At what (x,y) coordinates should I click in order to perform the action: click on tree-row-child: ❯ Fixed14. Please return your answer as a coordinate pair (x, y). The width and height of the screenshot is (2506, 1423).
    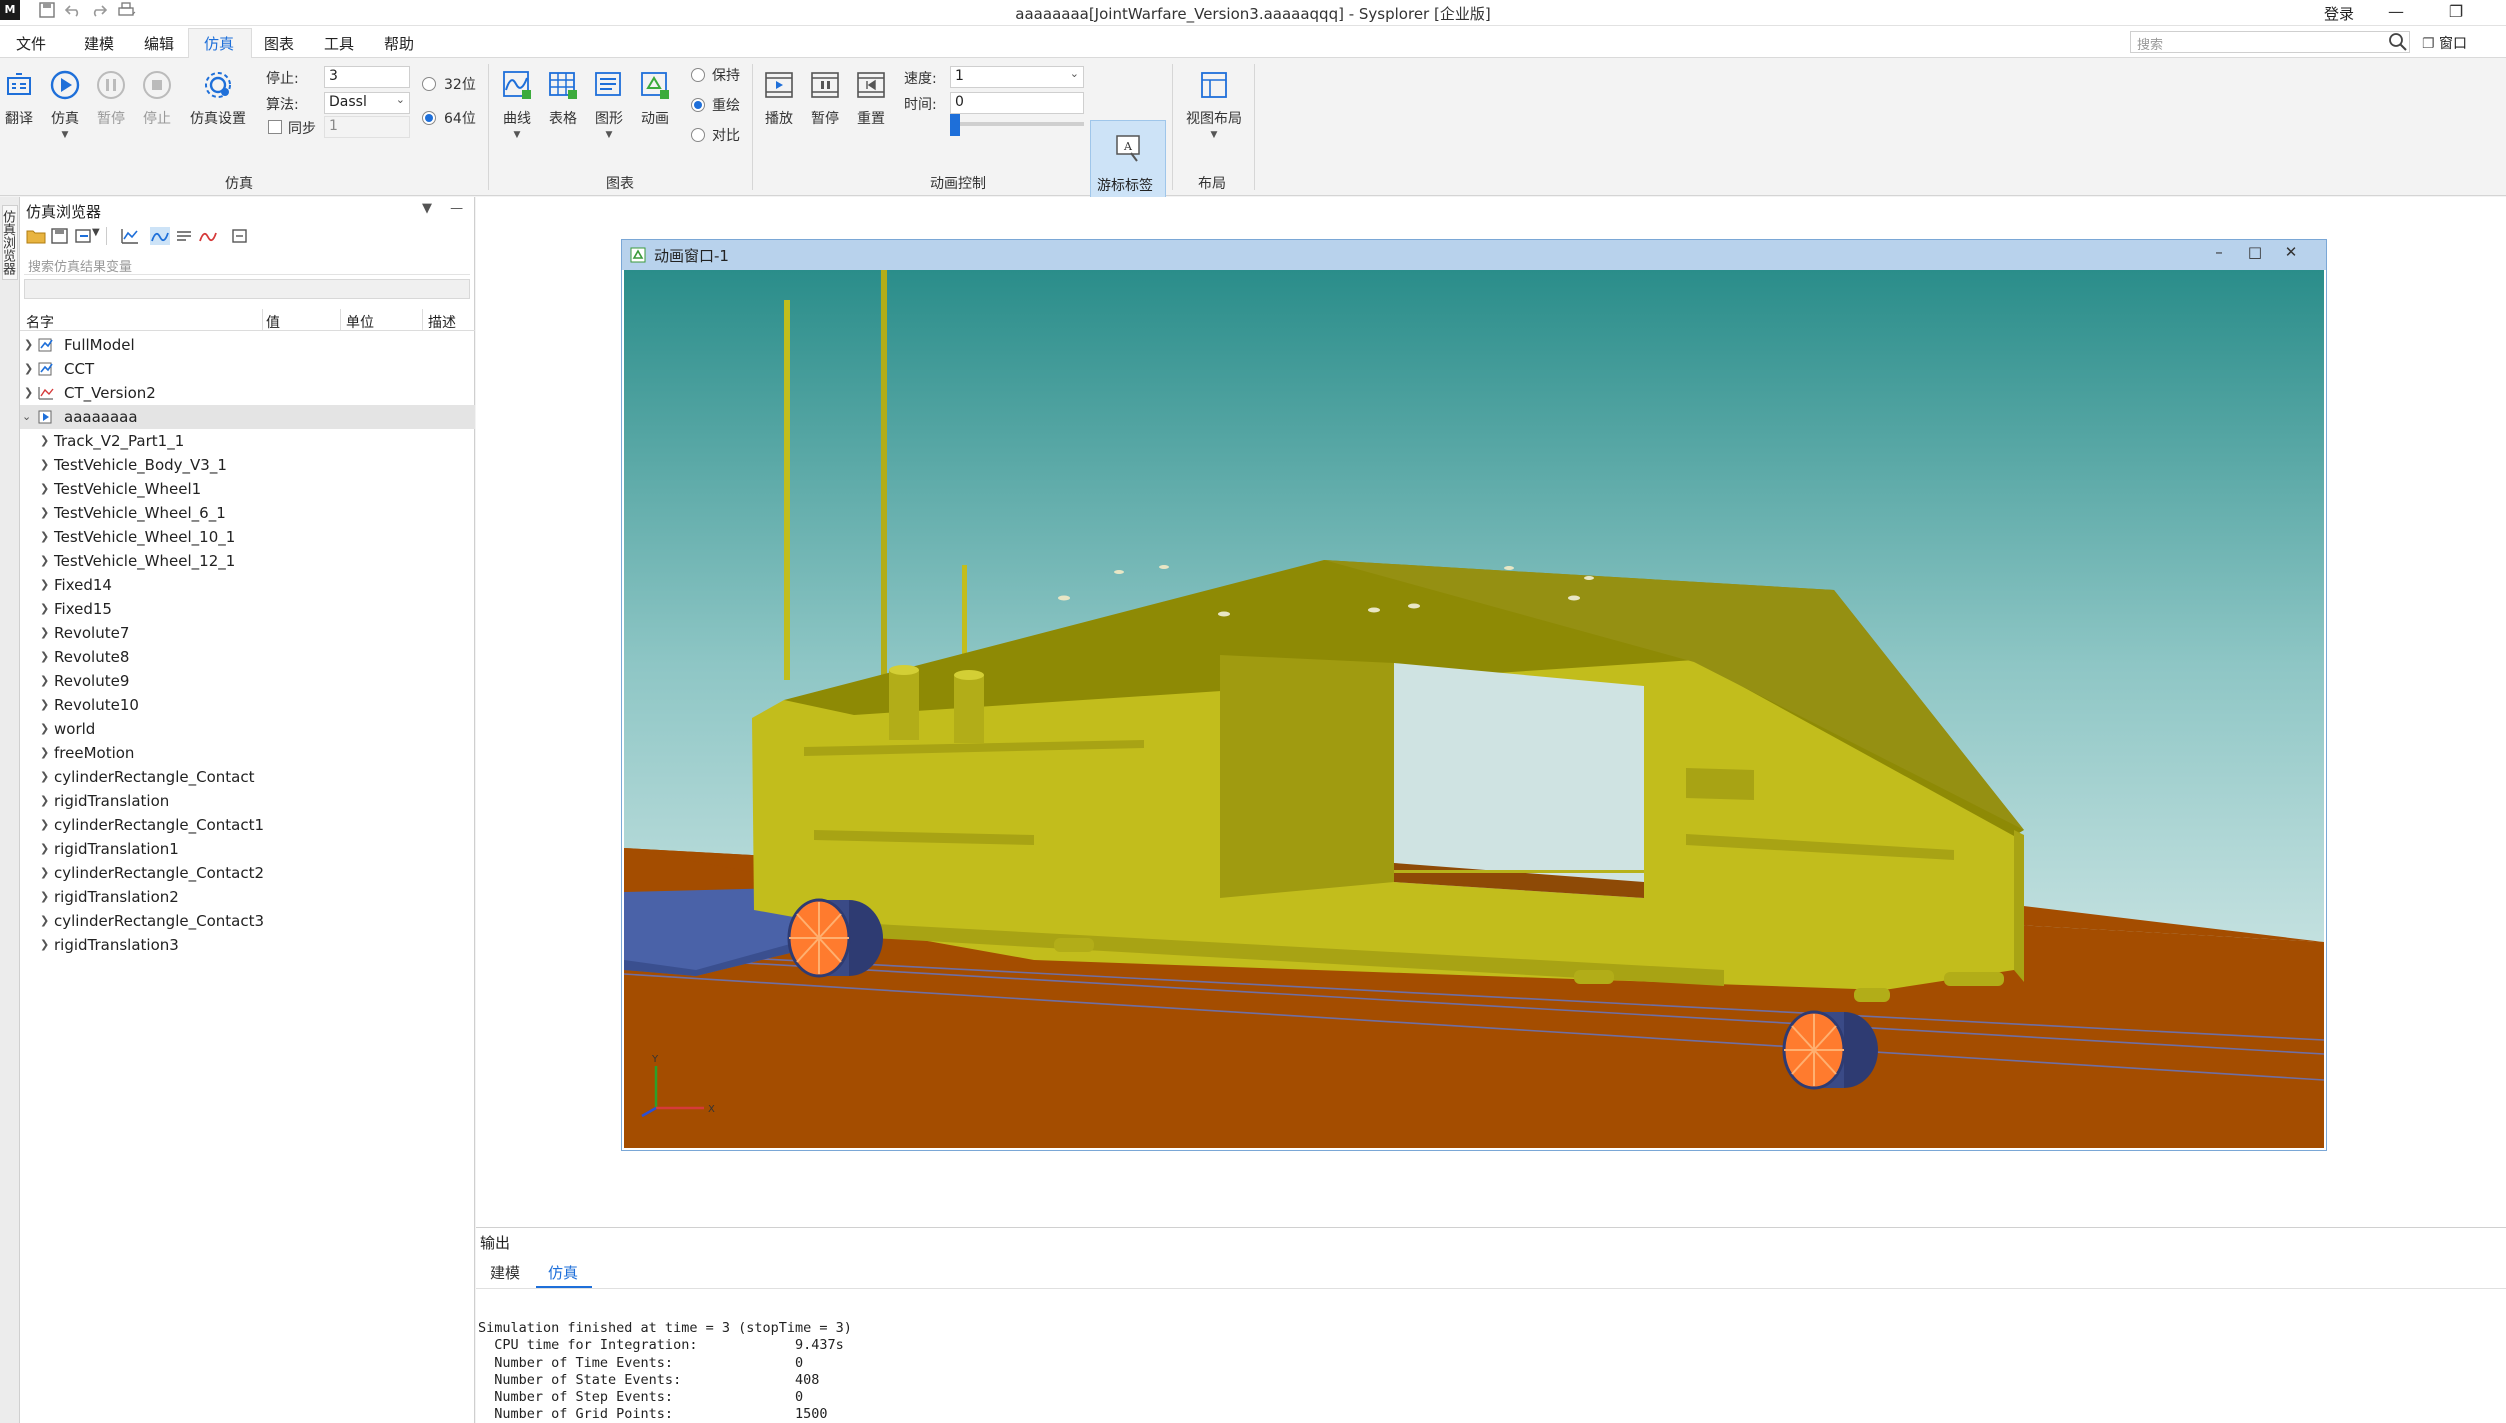
    Looking at the image, I should click on (247, 585).